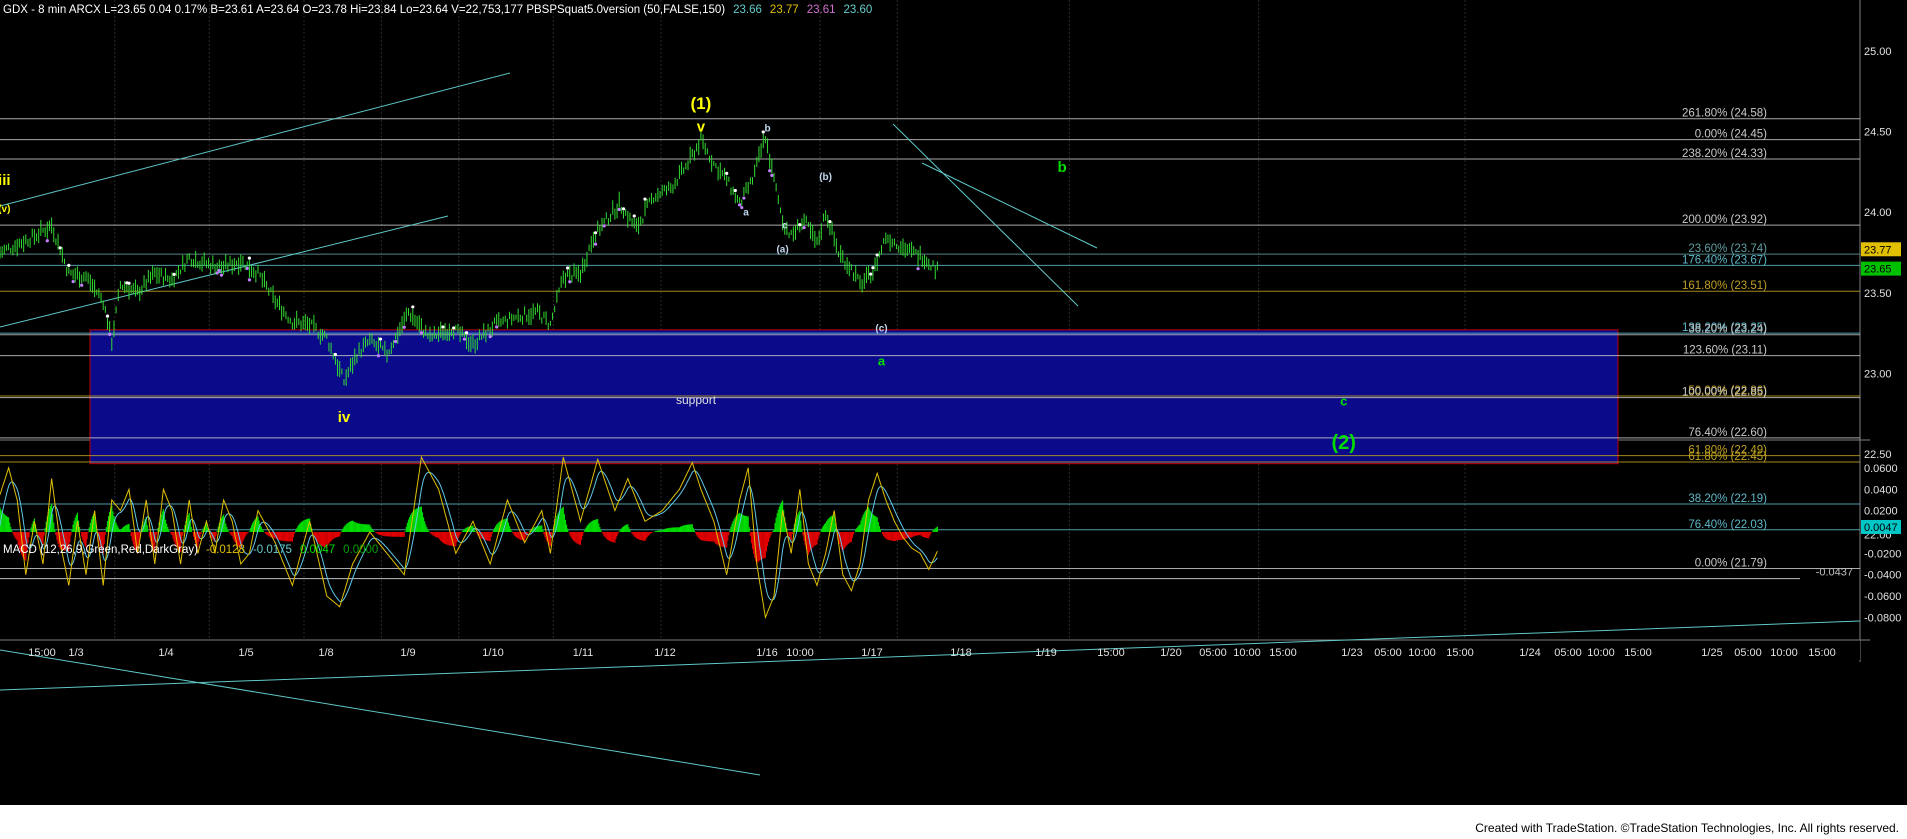  What do you see at coordinates (1727, 457) in the screenshot?
I see `fib-label: 61.80% (22.45)` at bounding box center [1727, 457].